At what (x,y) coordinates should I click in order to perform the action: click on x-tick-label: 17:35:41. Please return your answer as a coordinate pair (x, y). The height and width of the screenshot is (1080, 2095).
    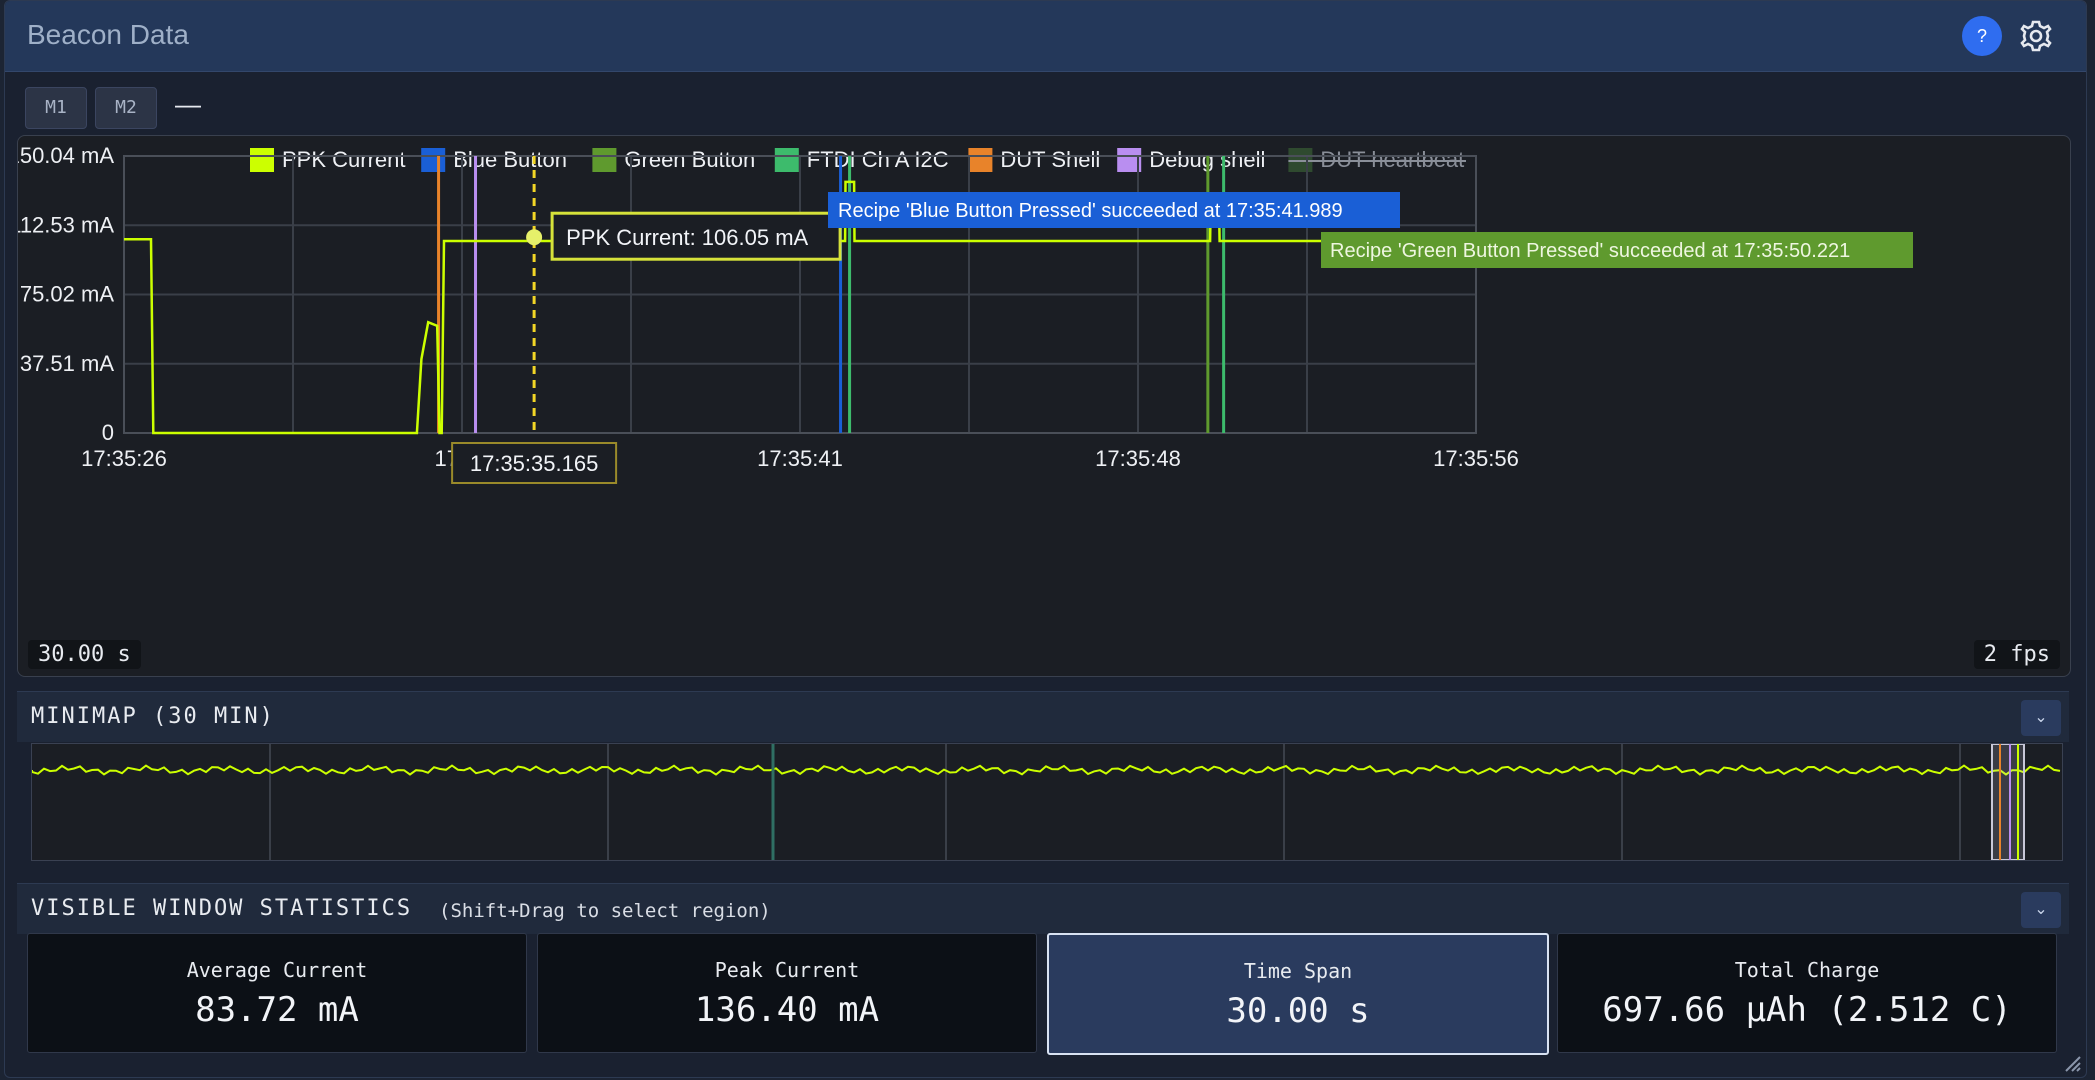
    Looking at the image, I should click on (800, 458).